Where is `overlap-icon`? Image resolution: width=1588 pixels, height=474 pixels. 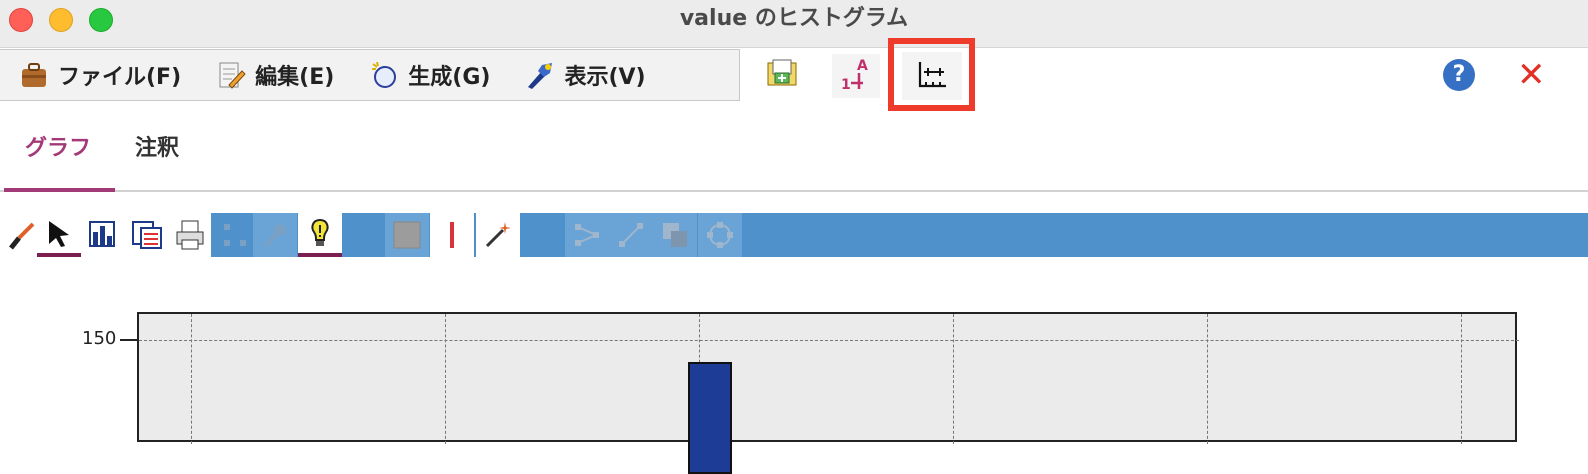 overlap-icon is located at coordinates (675, 235).